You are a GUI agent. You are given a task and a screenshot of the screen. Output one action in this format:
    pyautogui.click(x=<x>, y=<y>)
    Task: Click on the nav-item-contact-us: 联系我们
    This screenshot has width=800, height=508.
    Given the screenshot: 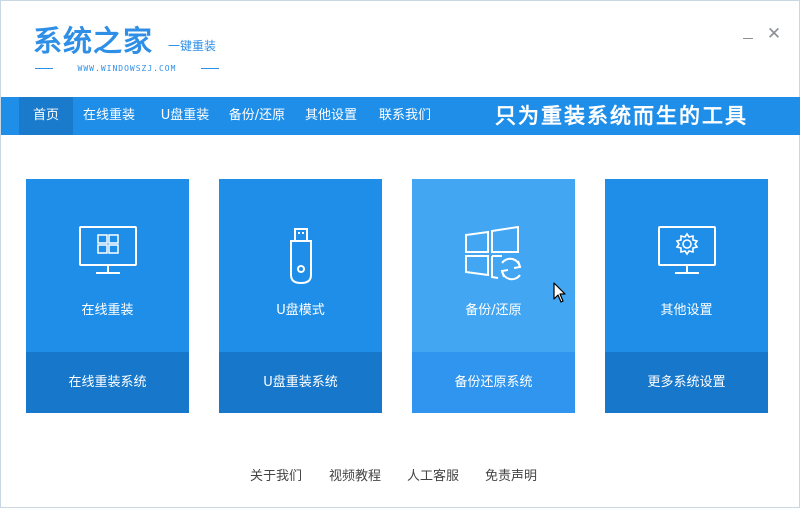 What is the action you would take?
    pyautogui.click(x=405, y=116)
    